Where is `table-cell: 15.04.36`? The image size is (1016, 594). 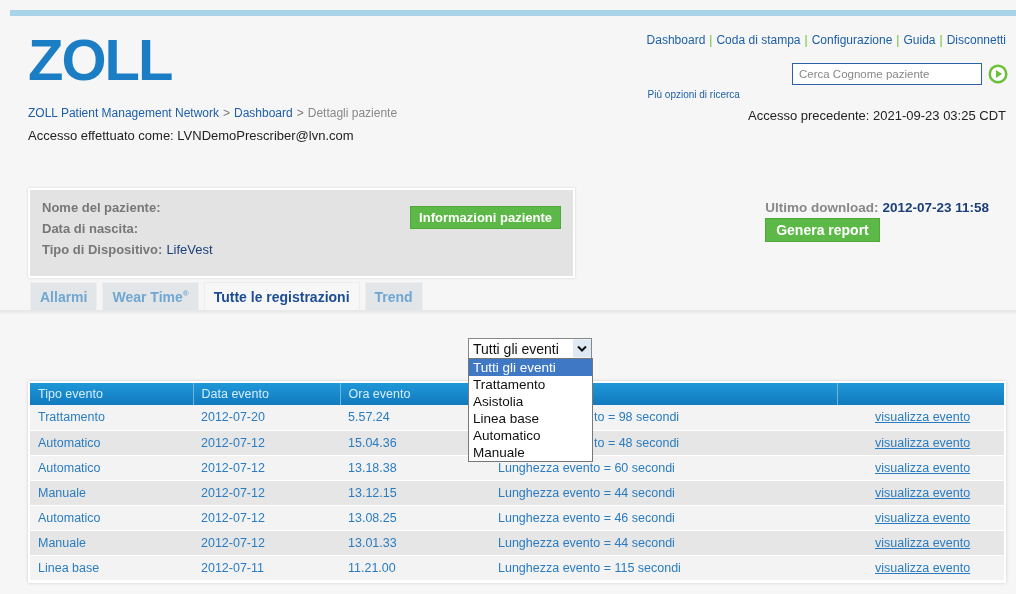 table-cell: 15.04.36 is located at coordinates (372, 442).